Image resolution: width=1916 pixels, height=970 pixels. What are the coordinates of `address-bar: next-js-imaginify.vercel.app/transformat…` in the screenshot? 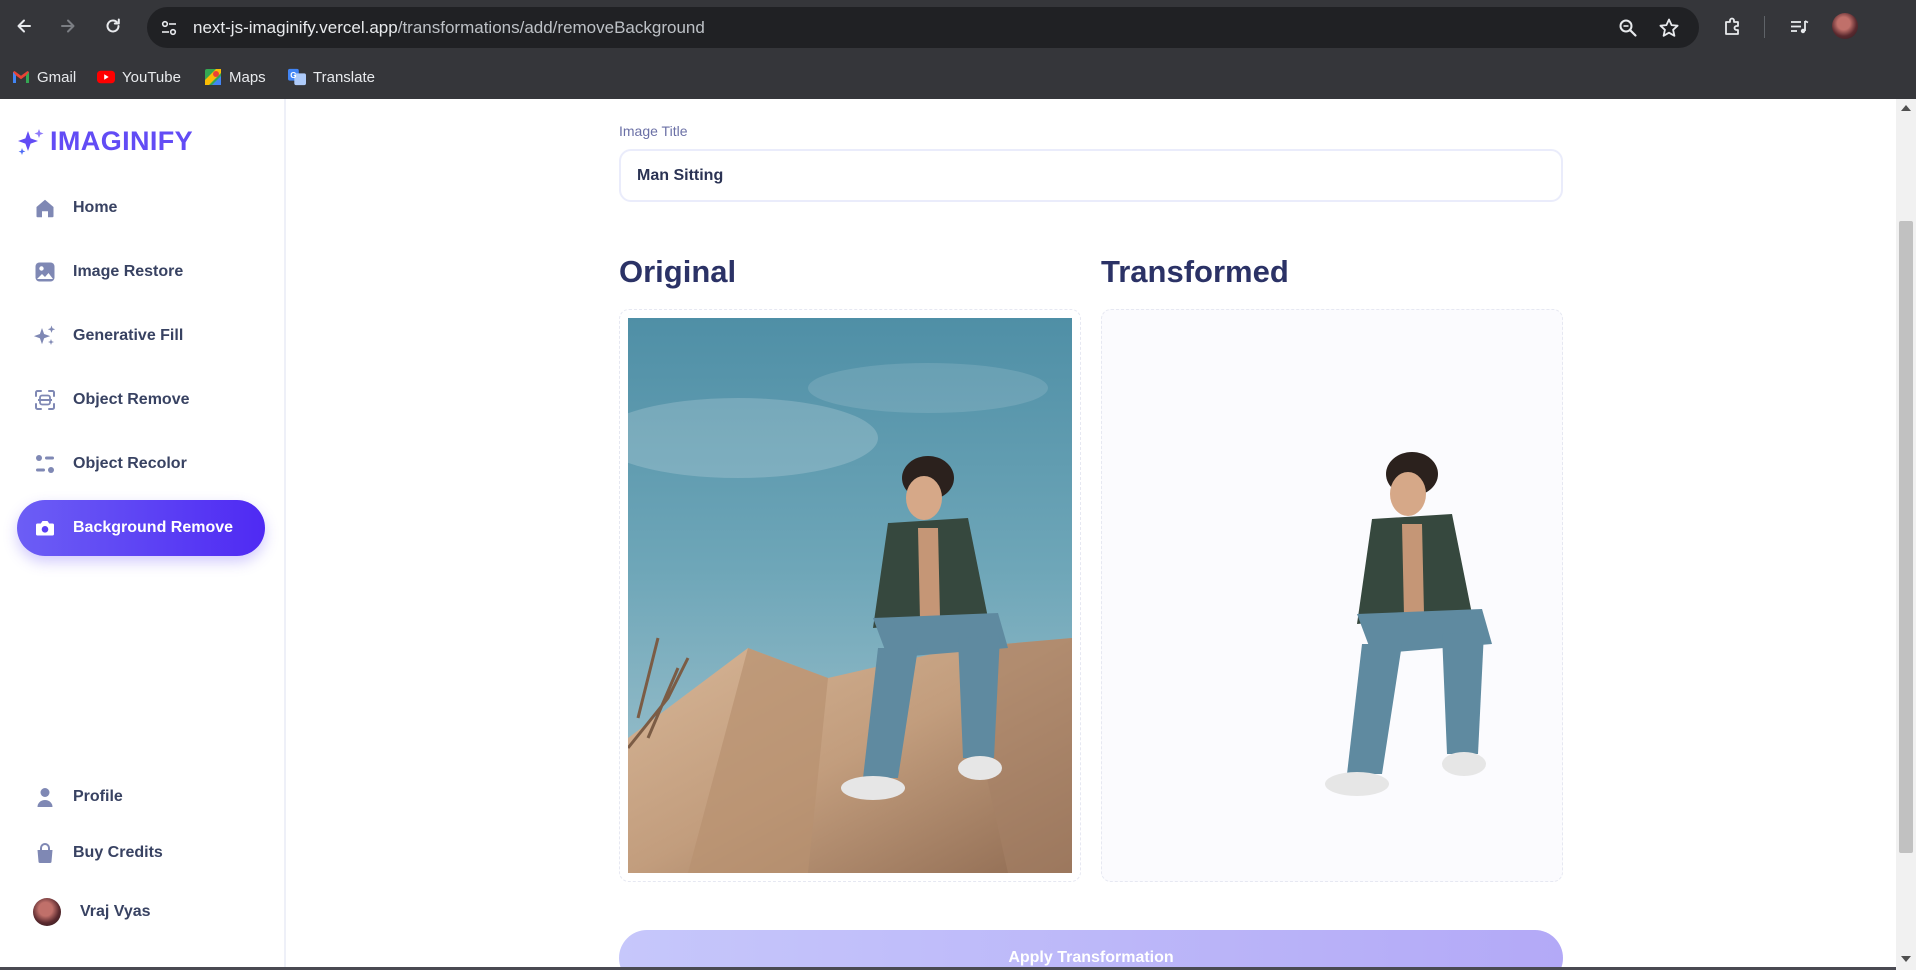 It's located at (923, 27).